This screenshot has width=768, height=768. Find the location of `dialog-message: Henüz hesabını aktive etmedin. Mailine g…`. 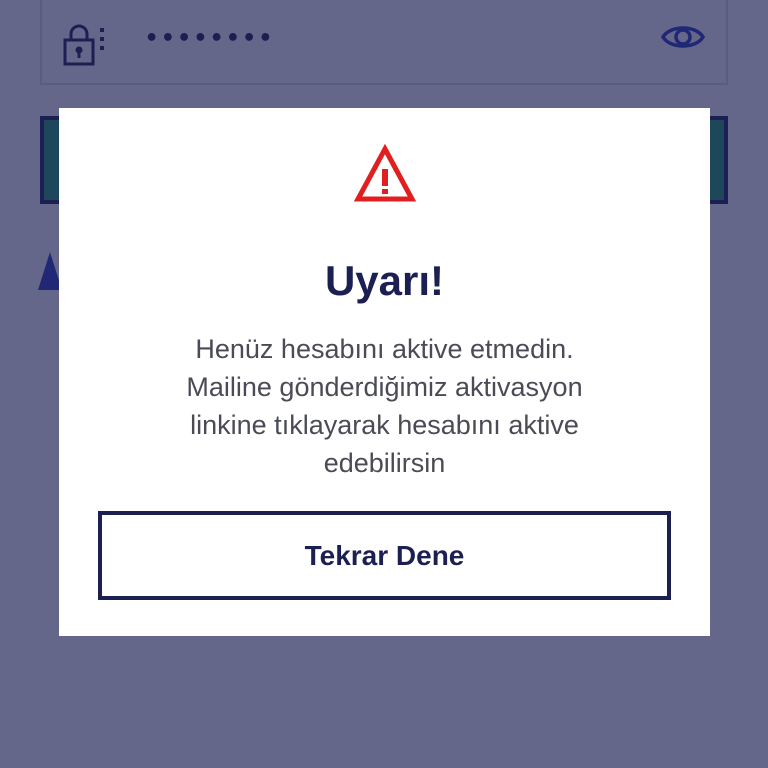

dialog-message: Henüz hesabını aktive etmedin. Mailine g… is located at coordinates (384, 406).